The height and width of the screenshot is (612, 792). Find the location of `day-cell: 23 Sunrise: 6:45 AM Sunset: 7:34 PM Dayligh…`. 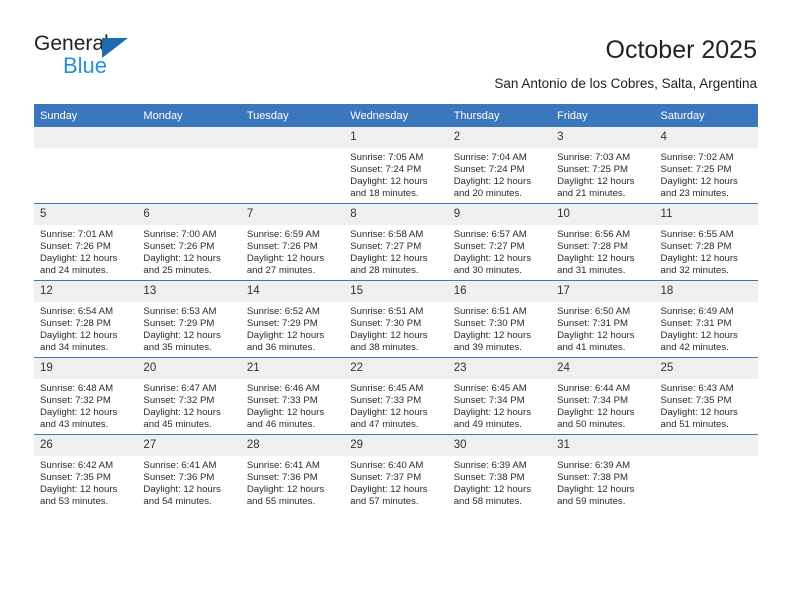

day-cell: 23 Sunrise: 6:45 AM Sunset: 7:34 PM Dayligh… is located at coordinates (499, 396).